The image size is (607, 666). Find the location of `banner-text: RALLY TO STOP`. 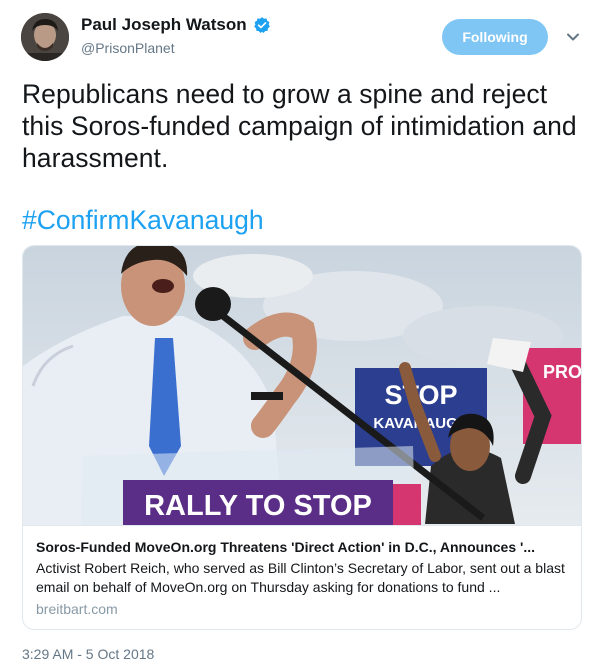

banner-text: RALLY TO STOP is located at coordinates (258, 506).